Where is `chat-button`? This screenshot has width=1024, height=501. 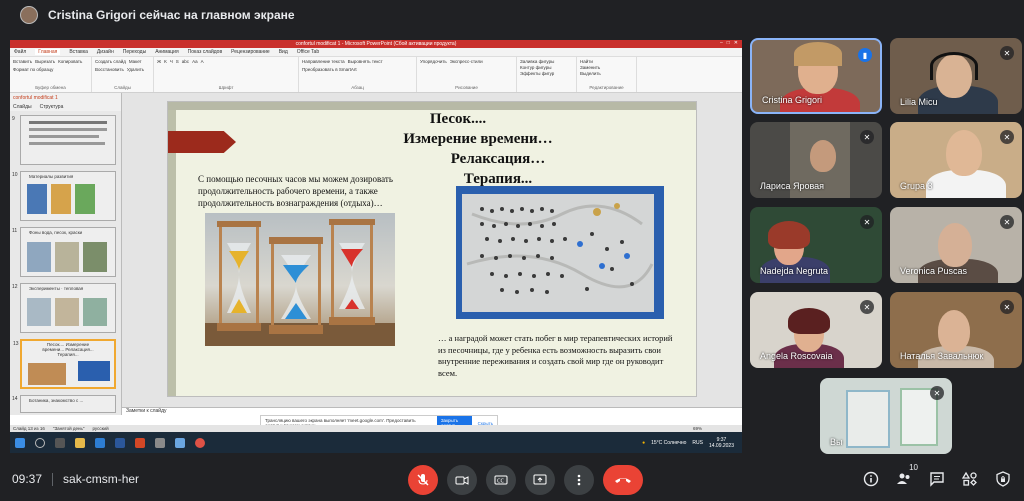
chat-button is located at coordinates (937, 479).